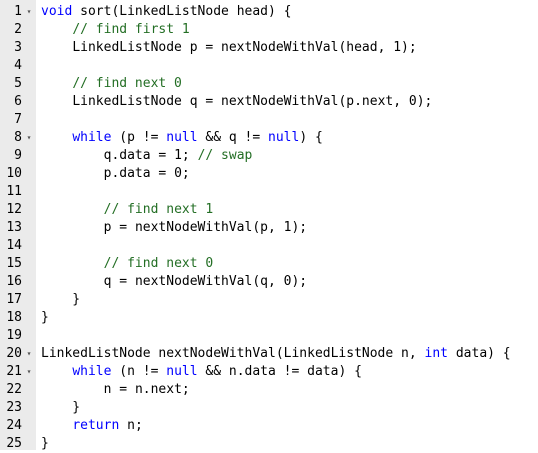 The height and width of the screenshot is (453, 538). Describe the element at coordinates (269, 156) in the screenshot. I see `code-line: 9 q.data = 1; // swap` at that location.